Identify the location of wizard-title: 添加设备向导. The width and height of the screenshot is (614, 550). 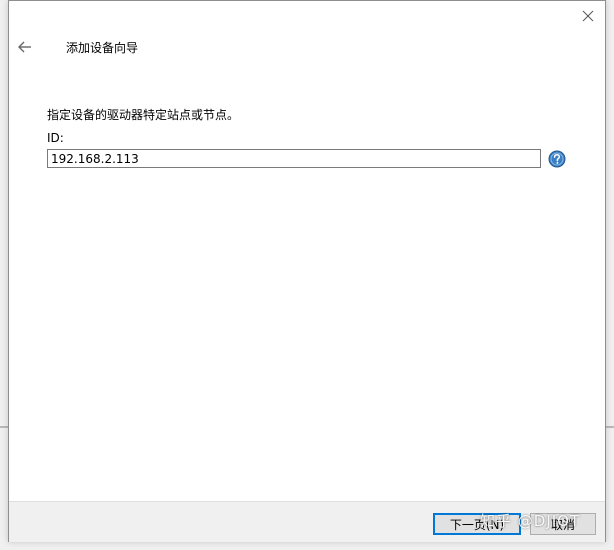
(102, 48).